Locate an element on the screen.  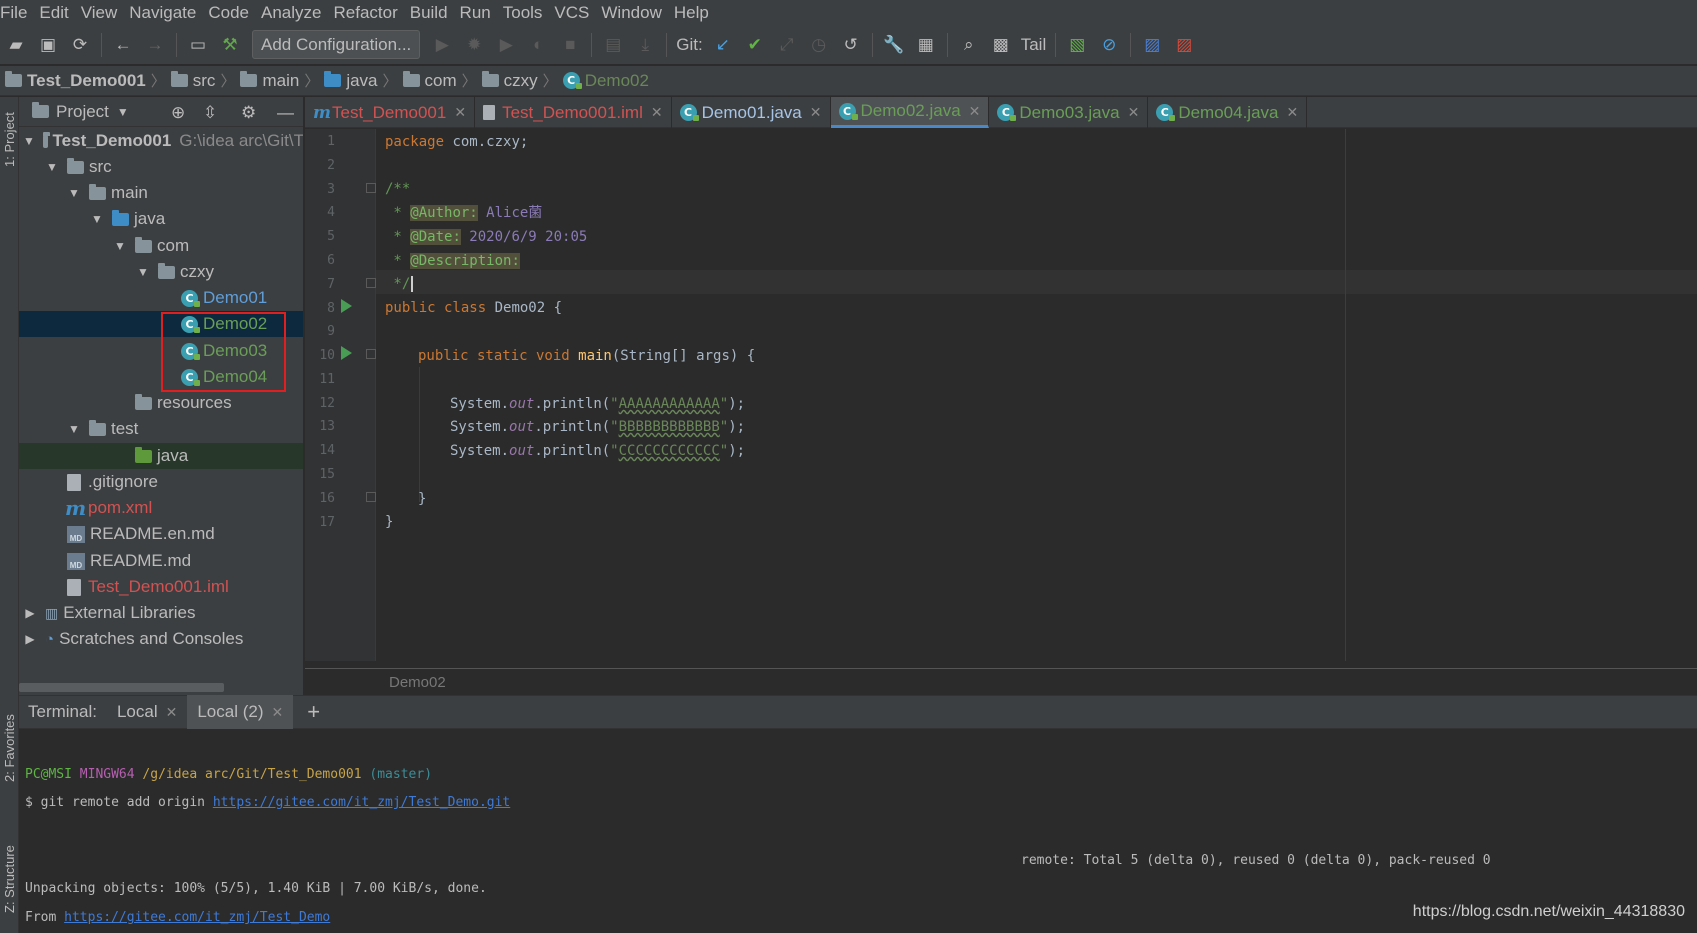
project-view-selector: Project is located at coordinates (82, 112).